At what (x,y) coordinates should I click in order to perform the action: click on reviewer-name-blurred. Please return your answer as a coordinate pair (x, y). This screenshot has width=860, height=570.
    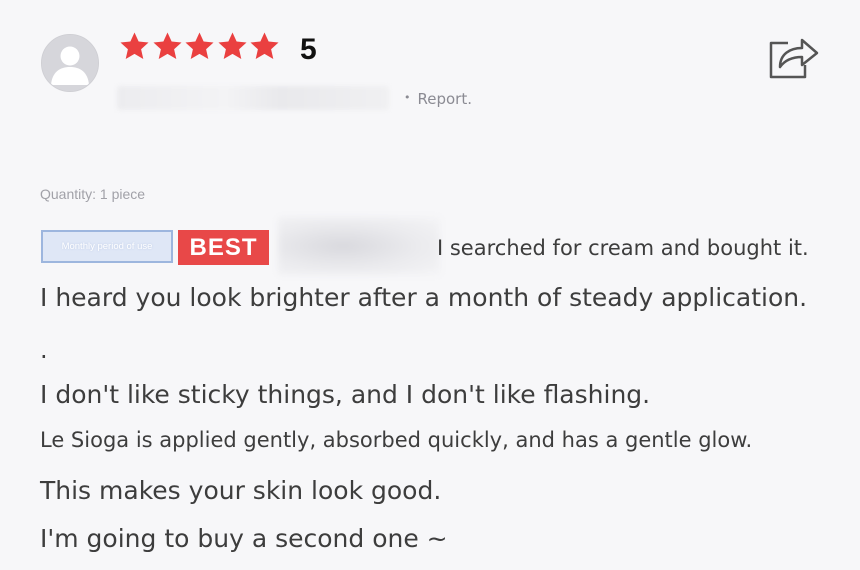
    Looking at the image, I should click on (253, 98).